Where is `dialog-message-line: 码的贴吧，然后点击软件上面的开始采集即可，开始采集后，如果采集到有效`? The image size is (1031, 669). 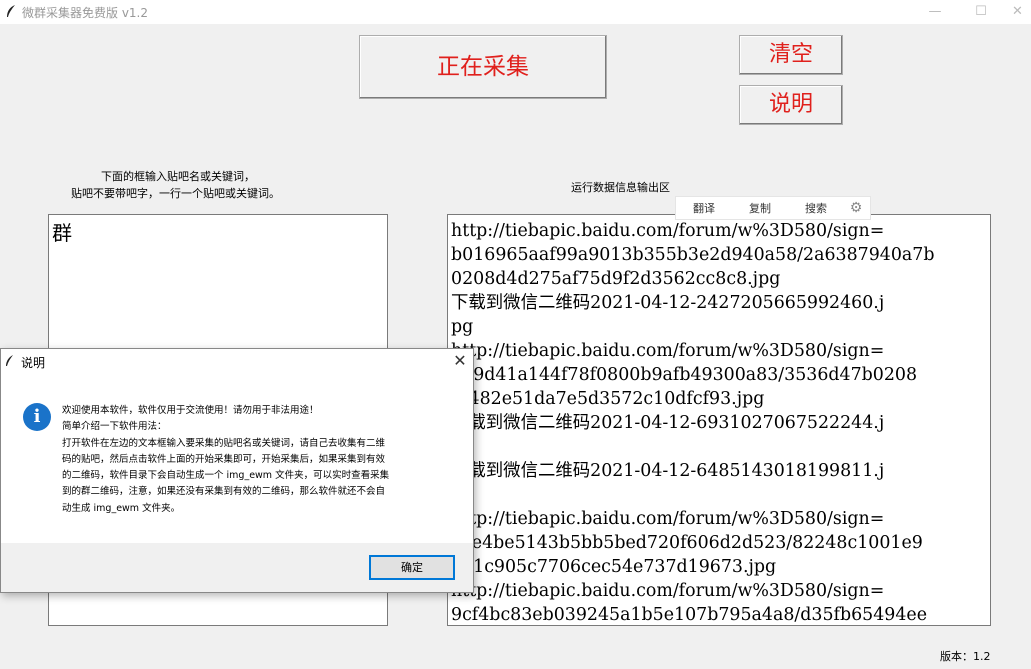 dialog-message-line: 码的贴吧，然后点击软件上面的开始采集即可，开始采集后，如果采集到有效 is located at coordinates (224, 459).